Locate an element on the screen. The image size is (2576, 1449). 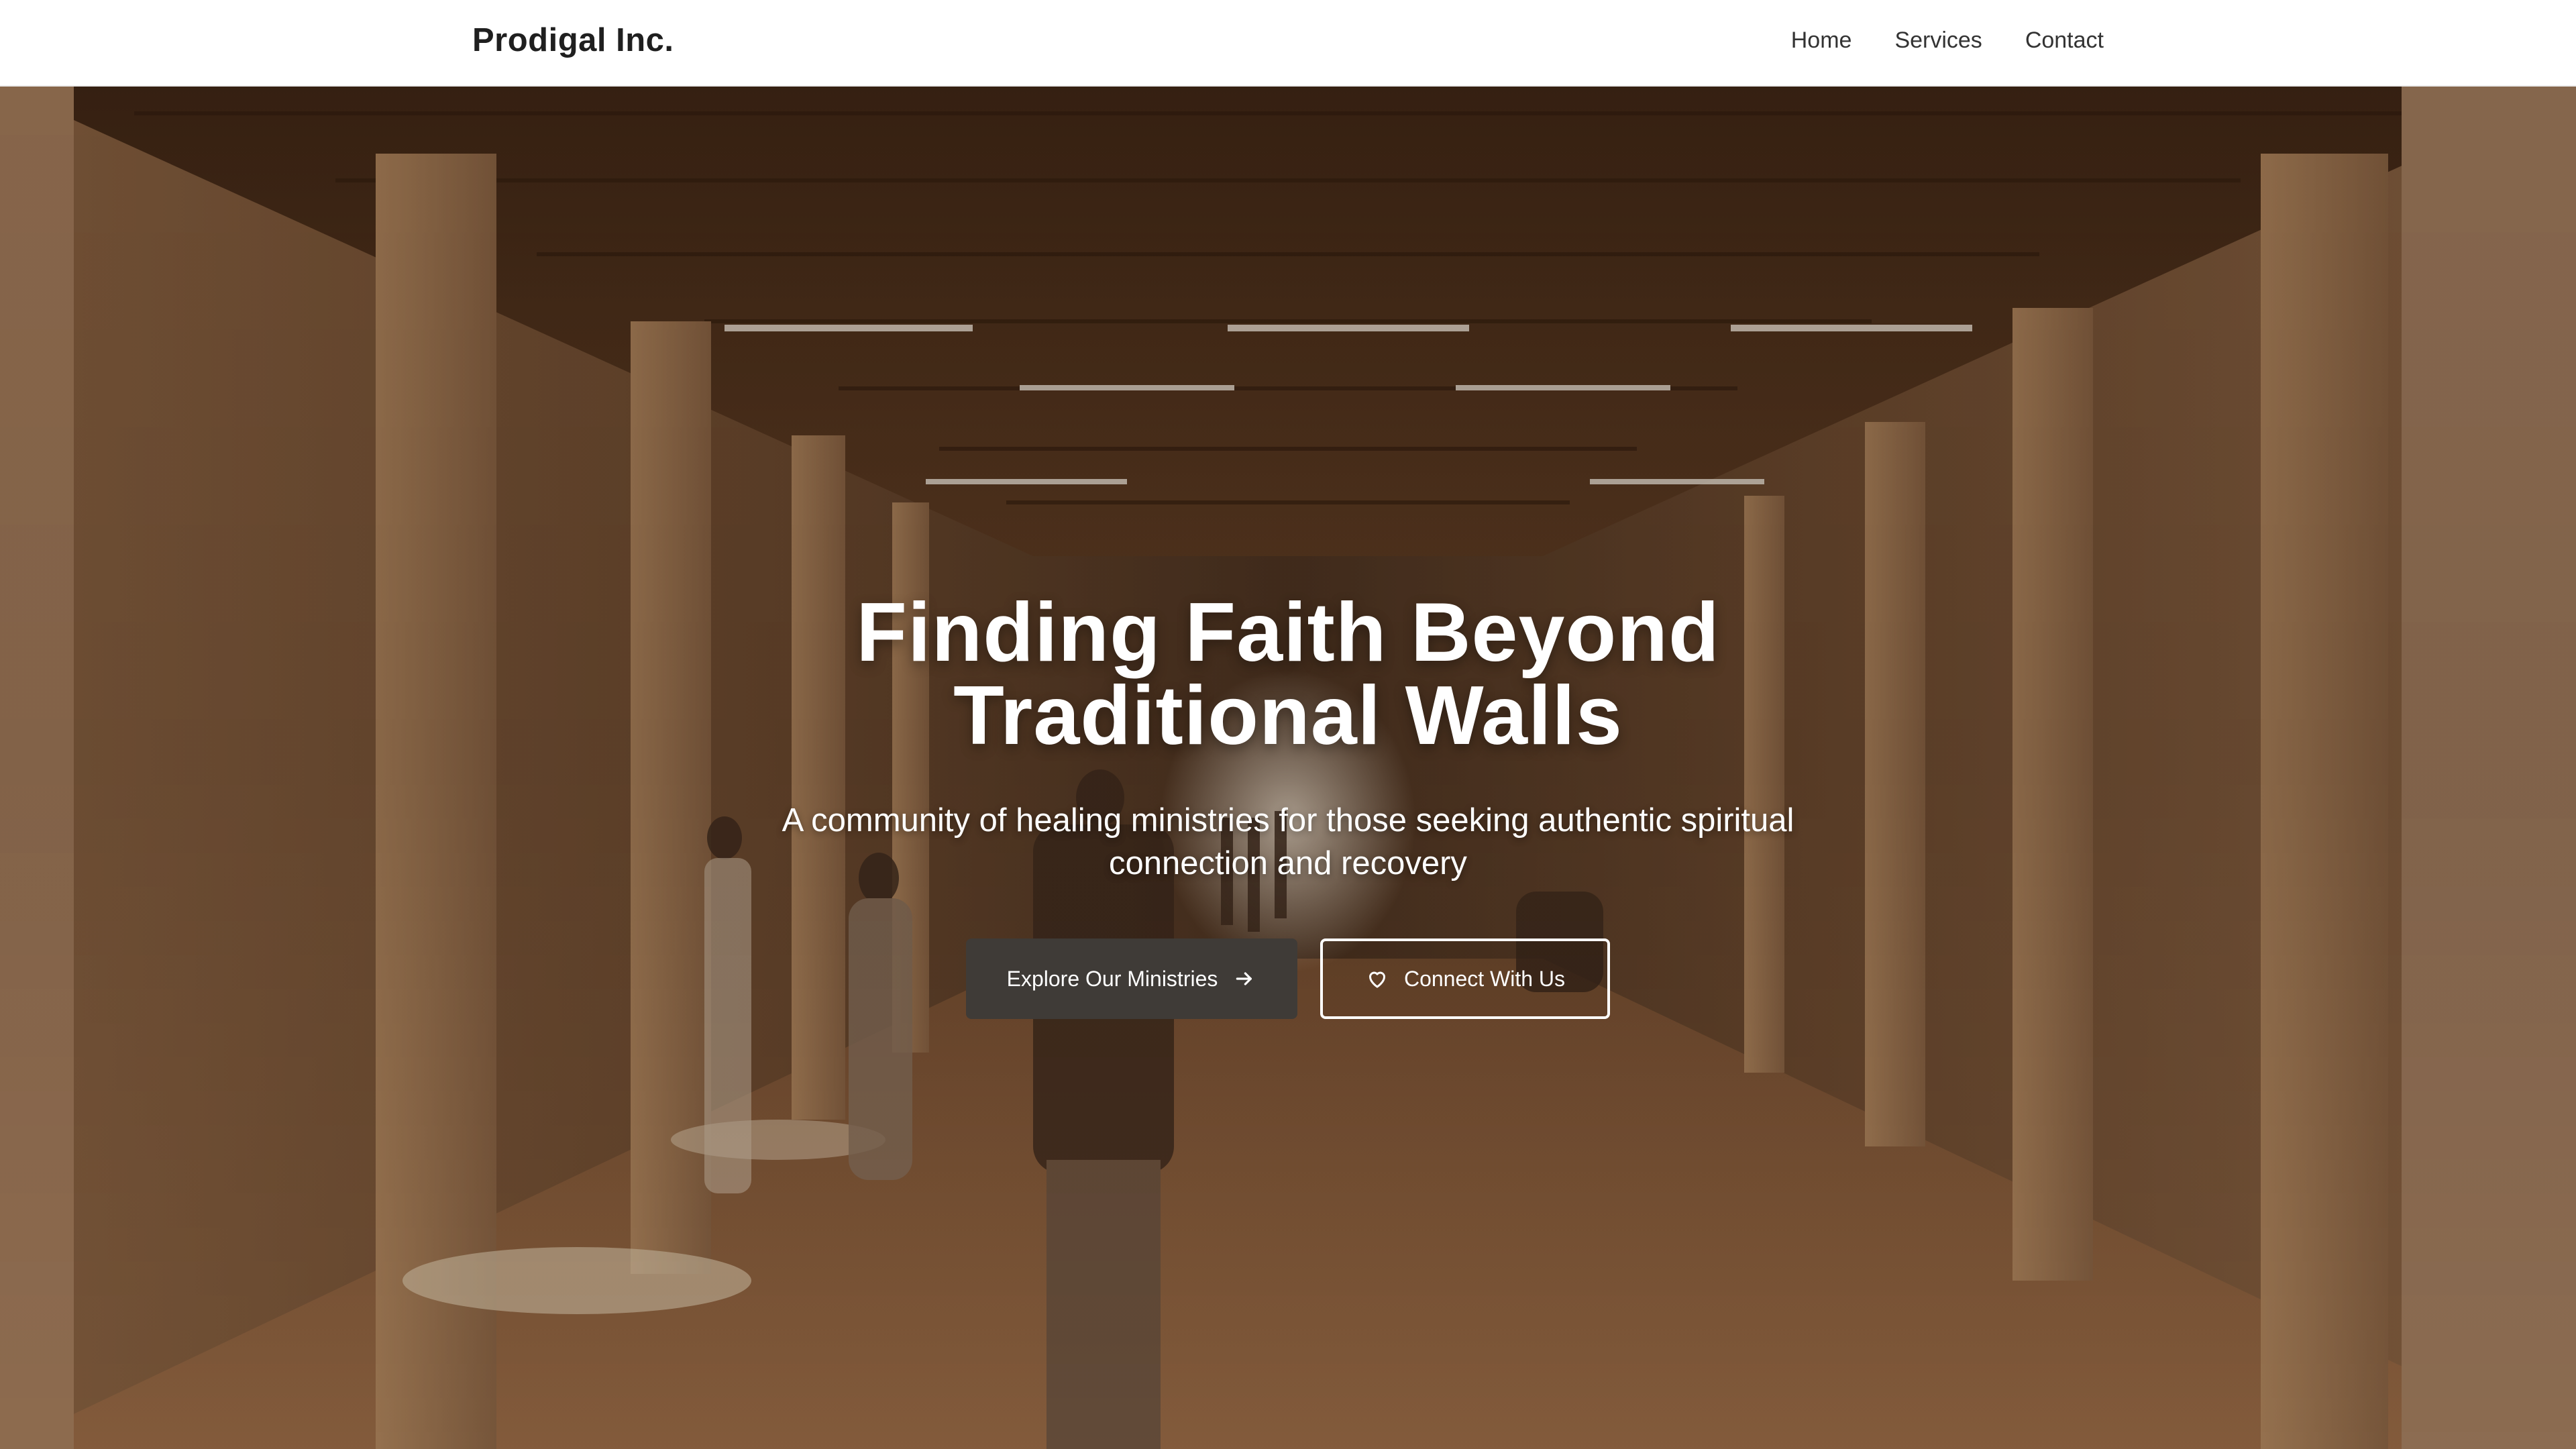
connect-with-us-label: Connect With Us is located at coordinates (1484, 978).